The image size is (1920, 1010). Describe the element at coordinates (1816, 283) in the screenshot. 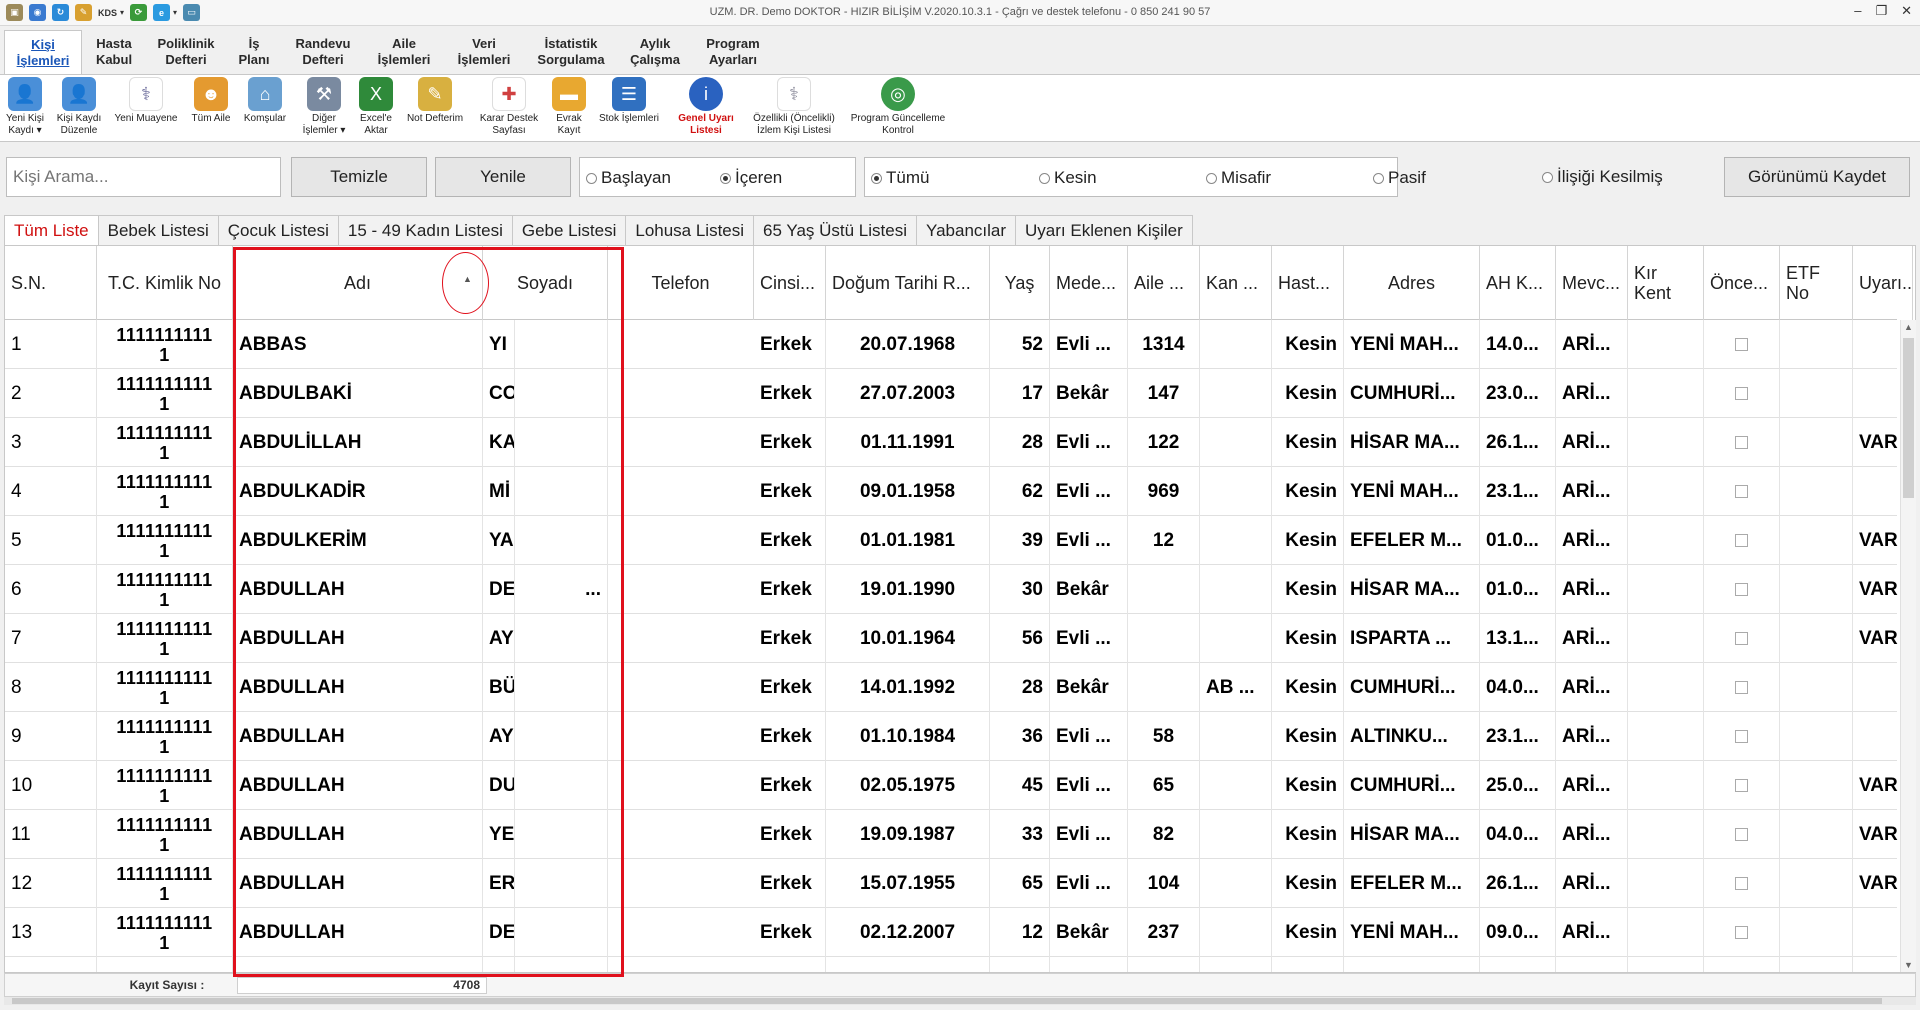

I see `col-etf-no: ETF No` at that location.